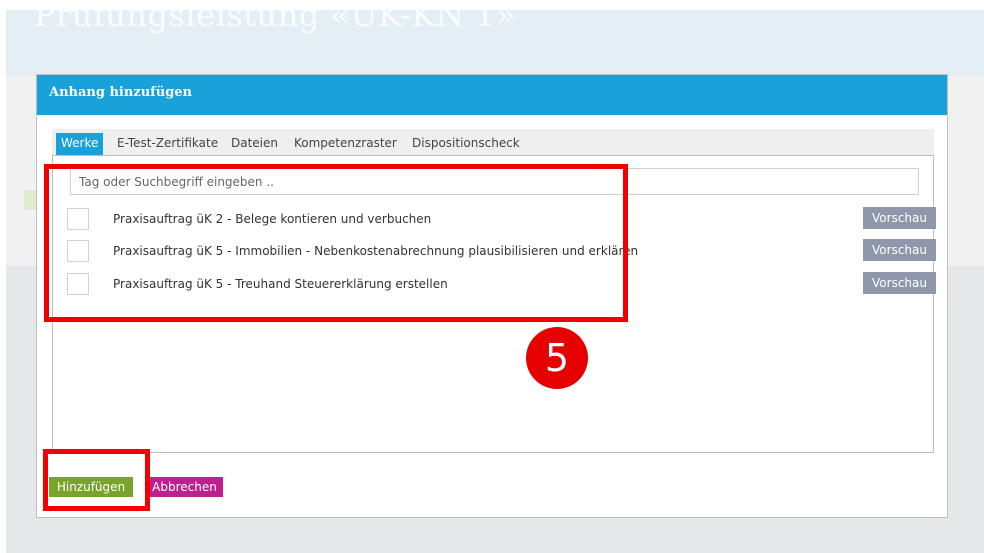  What do you see at coordinates (492, 95) in the screenshot?
I see `dialog-header: Anhang hinzufügen` at bounding box center [492, 95].